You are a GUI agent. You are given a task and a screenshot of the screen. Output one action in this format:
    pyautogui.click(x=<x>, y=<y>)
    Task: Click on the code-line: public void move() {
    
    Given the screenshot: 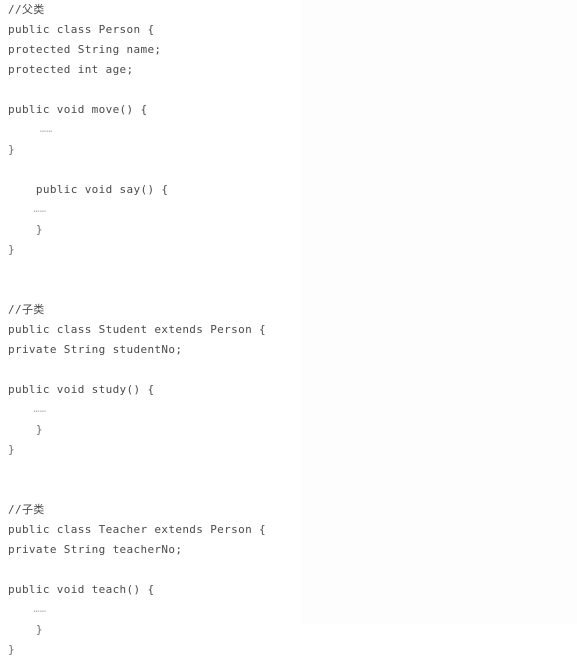 What is the action you would take?
    pyautogui.click(x=78, y=109)
    